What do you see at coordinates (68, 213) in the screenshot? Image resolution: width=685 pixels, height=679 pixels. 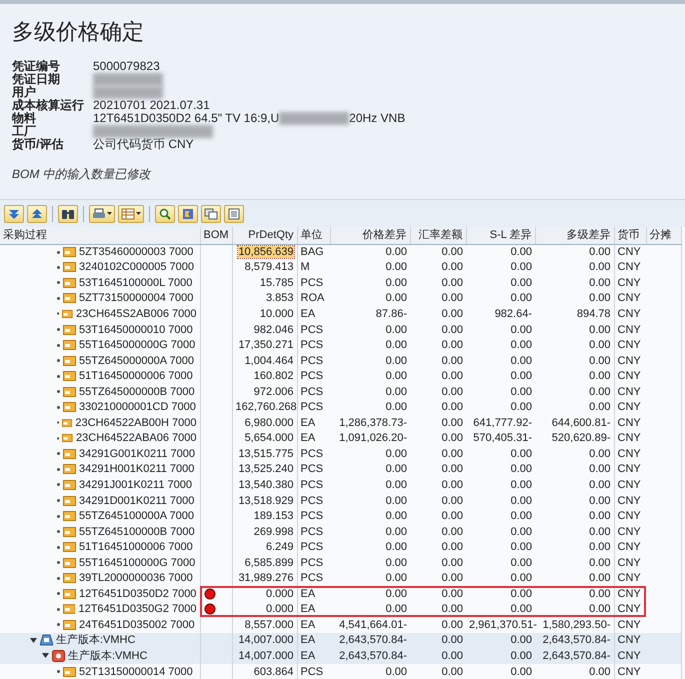 I see `find-button` at bounding box center [68, 213].